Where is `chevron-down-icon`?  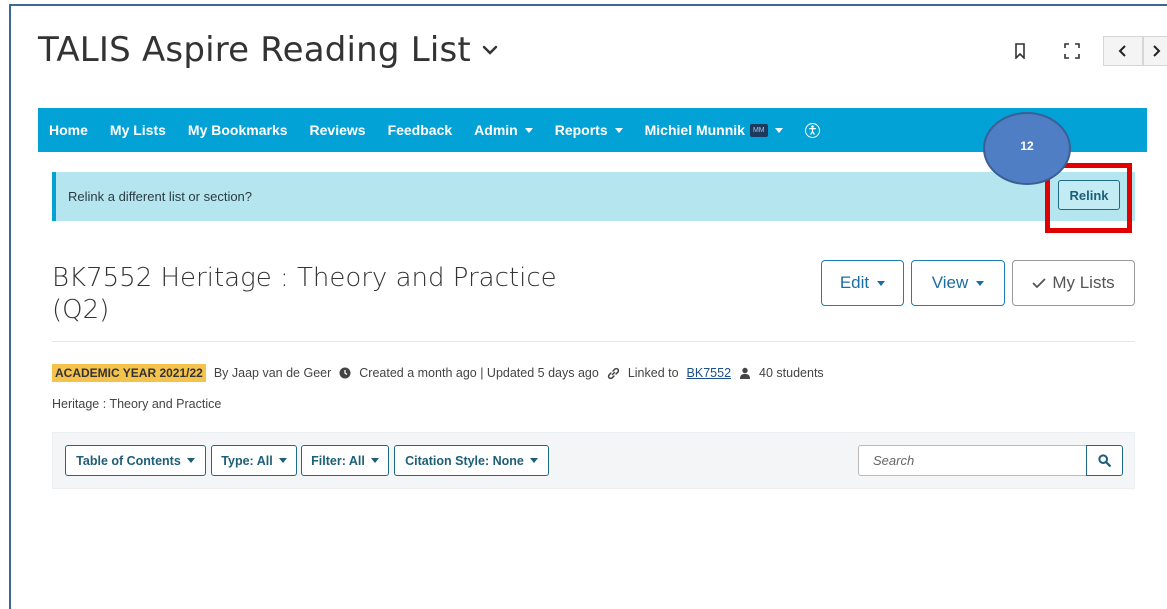
chevron-down-icon is located at coordinates (492, 50).